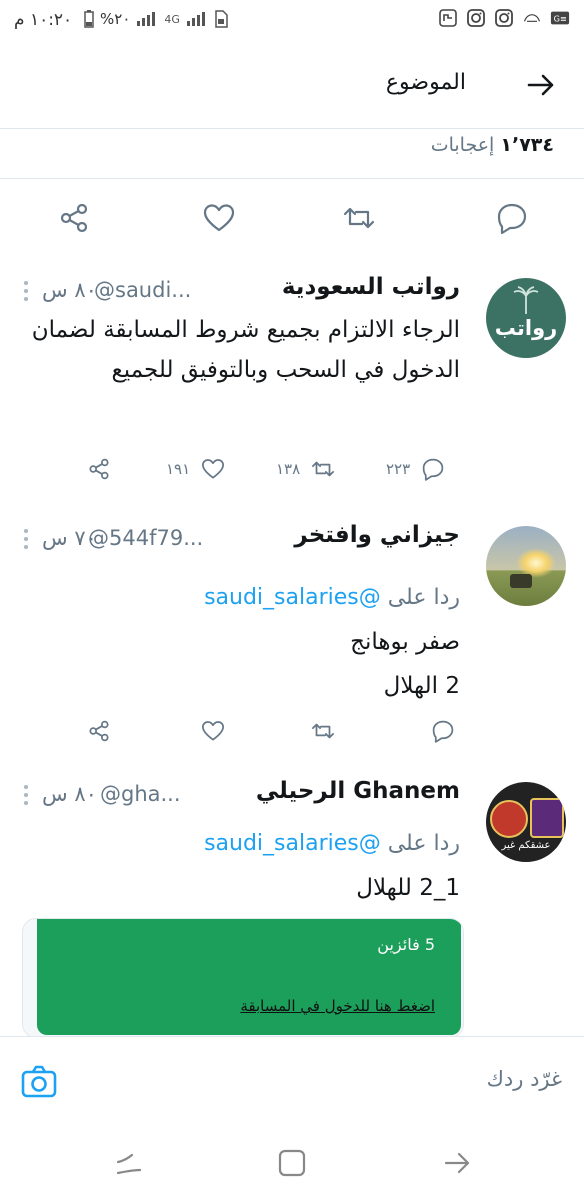 The width and height of the screenshot is (584, 1200). What do you see at coordinates (129, 1163) in the screenshot?
I see `recent-apps-icon` at bounding box center [129, 1163].